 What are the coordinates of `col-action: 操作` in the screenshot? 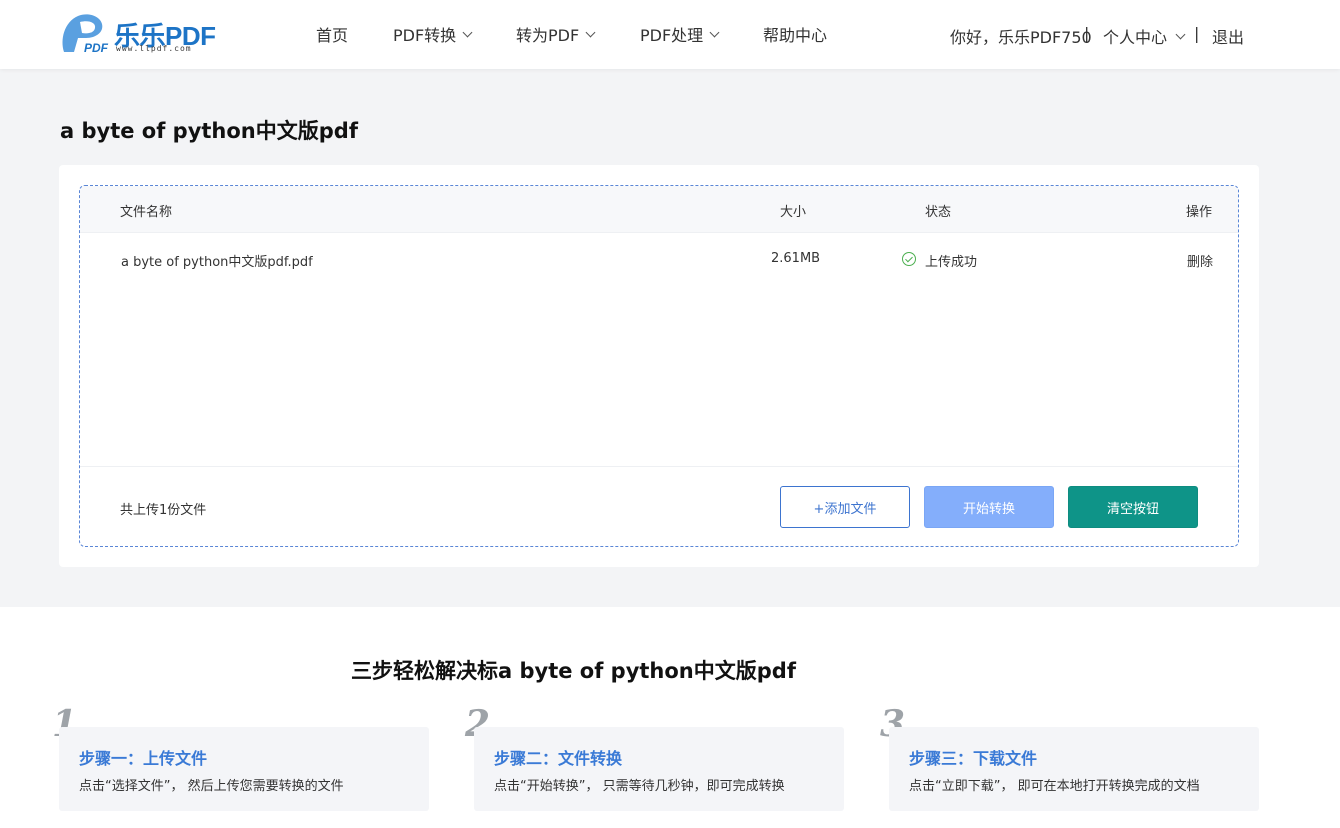 It's located at (1199, 212).